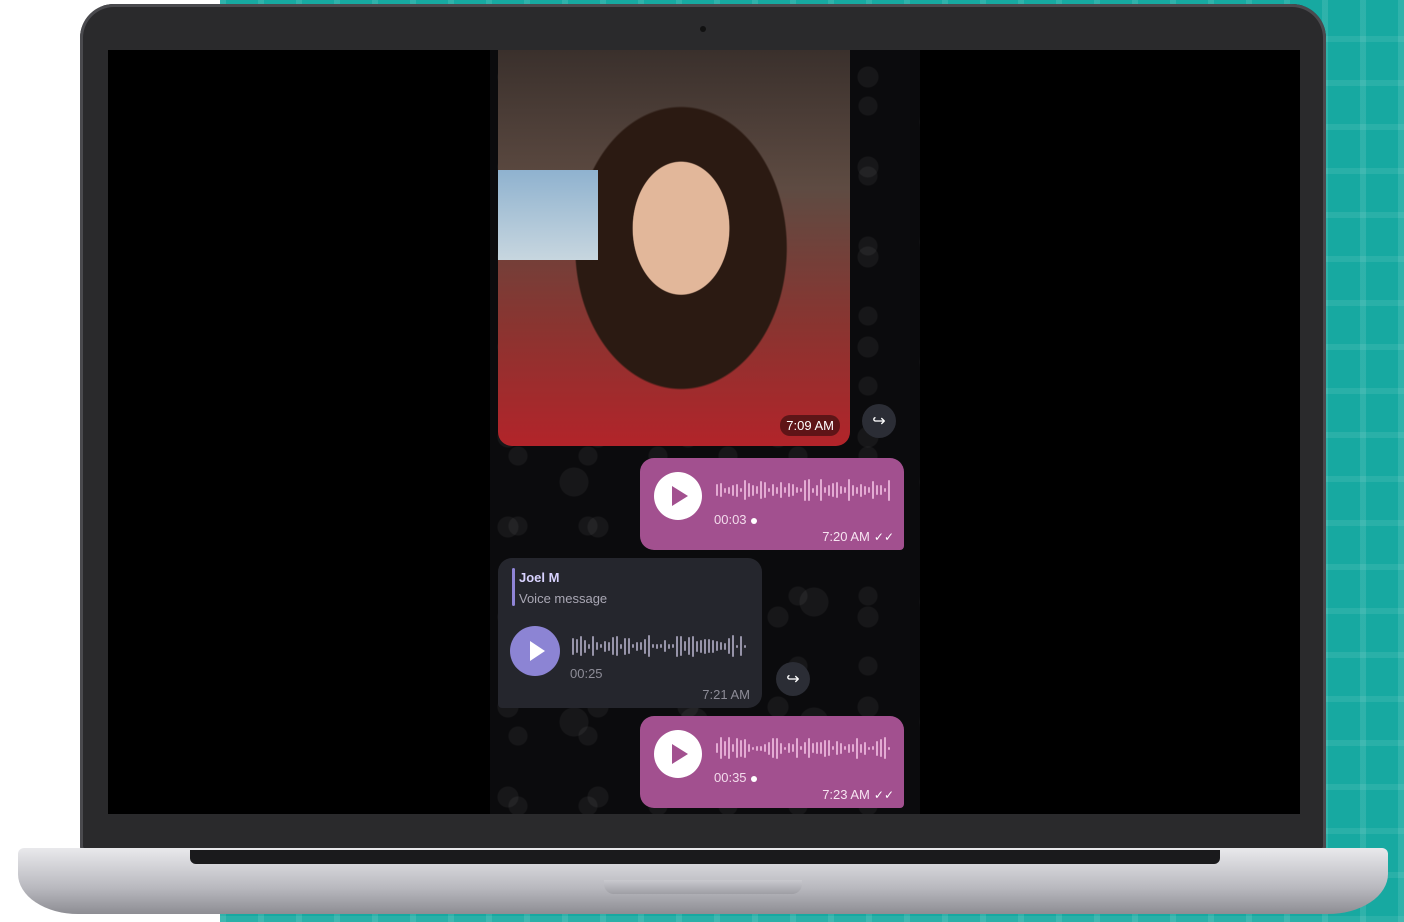 This screenshot has width=1404, height=922. Describe the element at coordinates (772, 504) in the screenshot. I see `voice-message-out-1: 00:03 7:20 AM ✓✓` at that location.